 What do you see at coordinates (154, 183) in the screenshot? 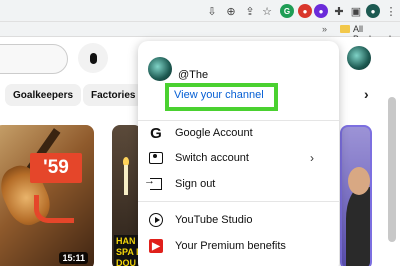
I see `sign-out-icon` at bounding box center [154, 183].